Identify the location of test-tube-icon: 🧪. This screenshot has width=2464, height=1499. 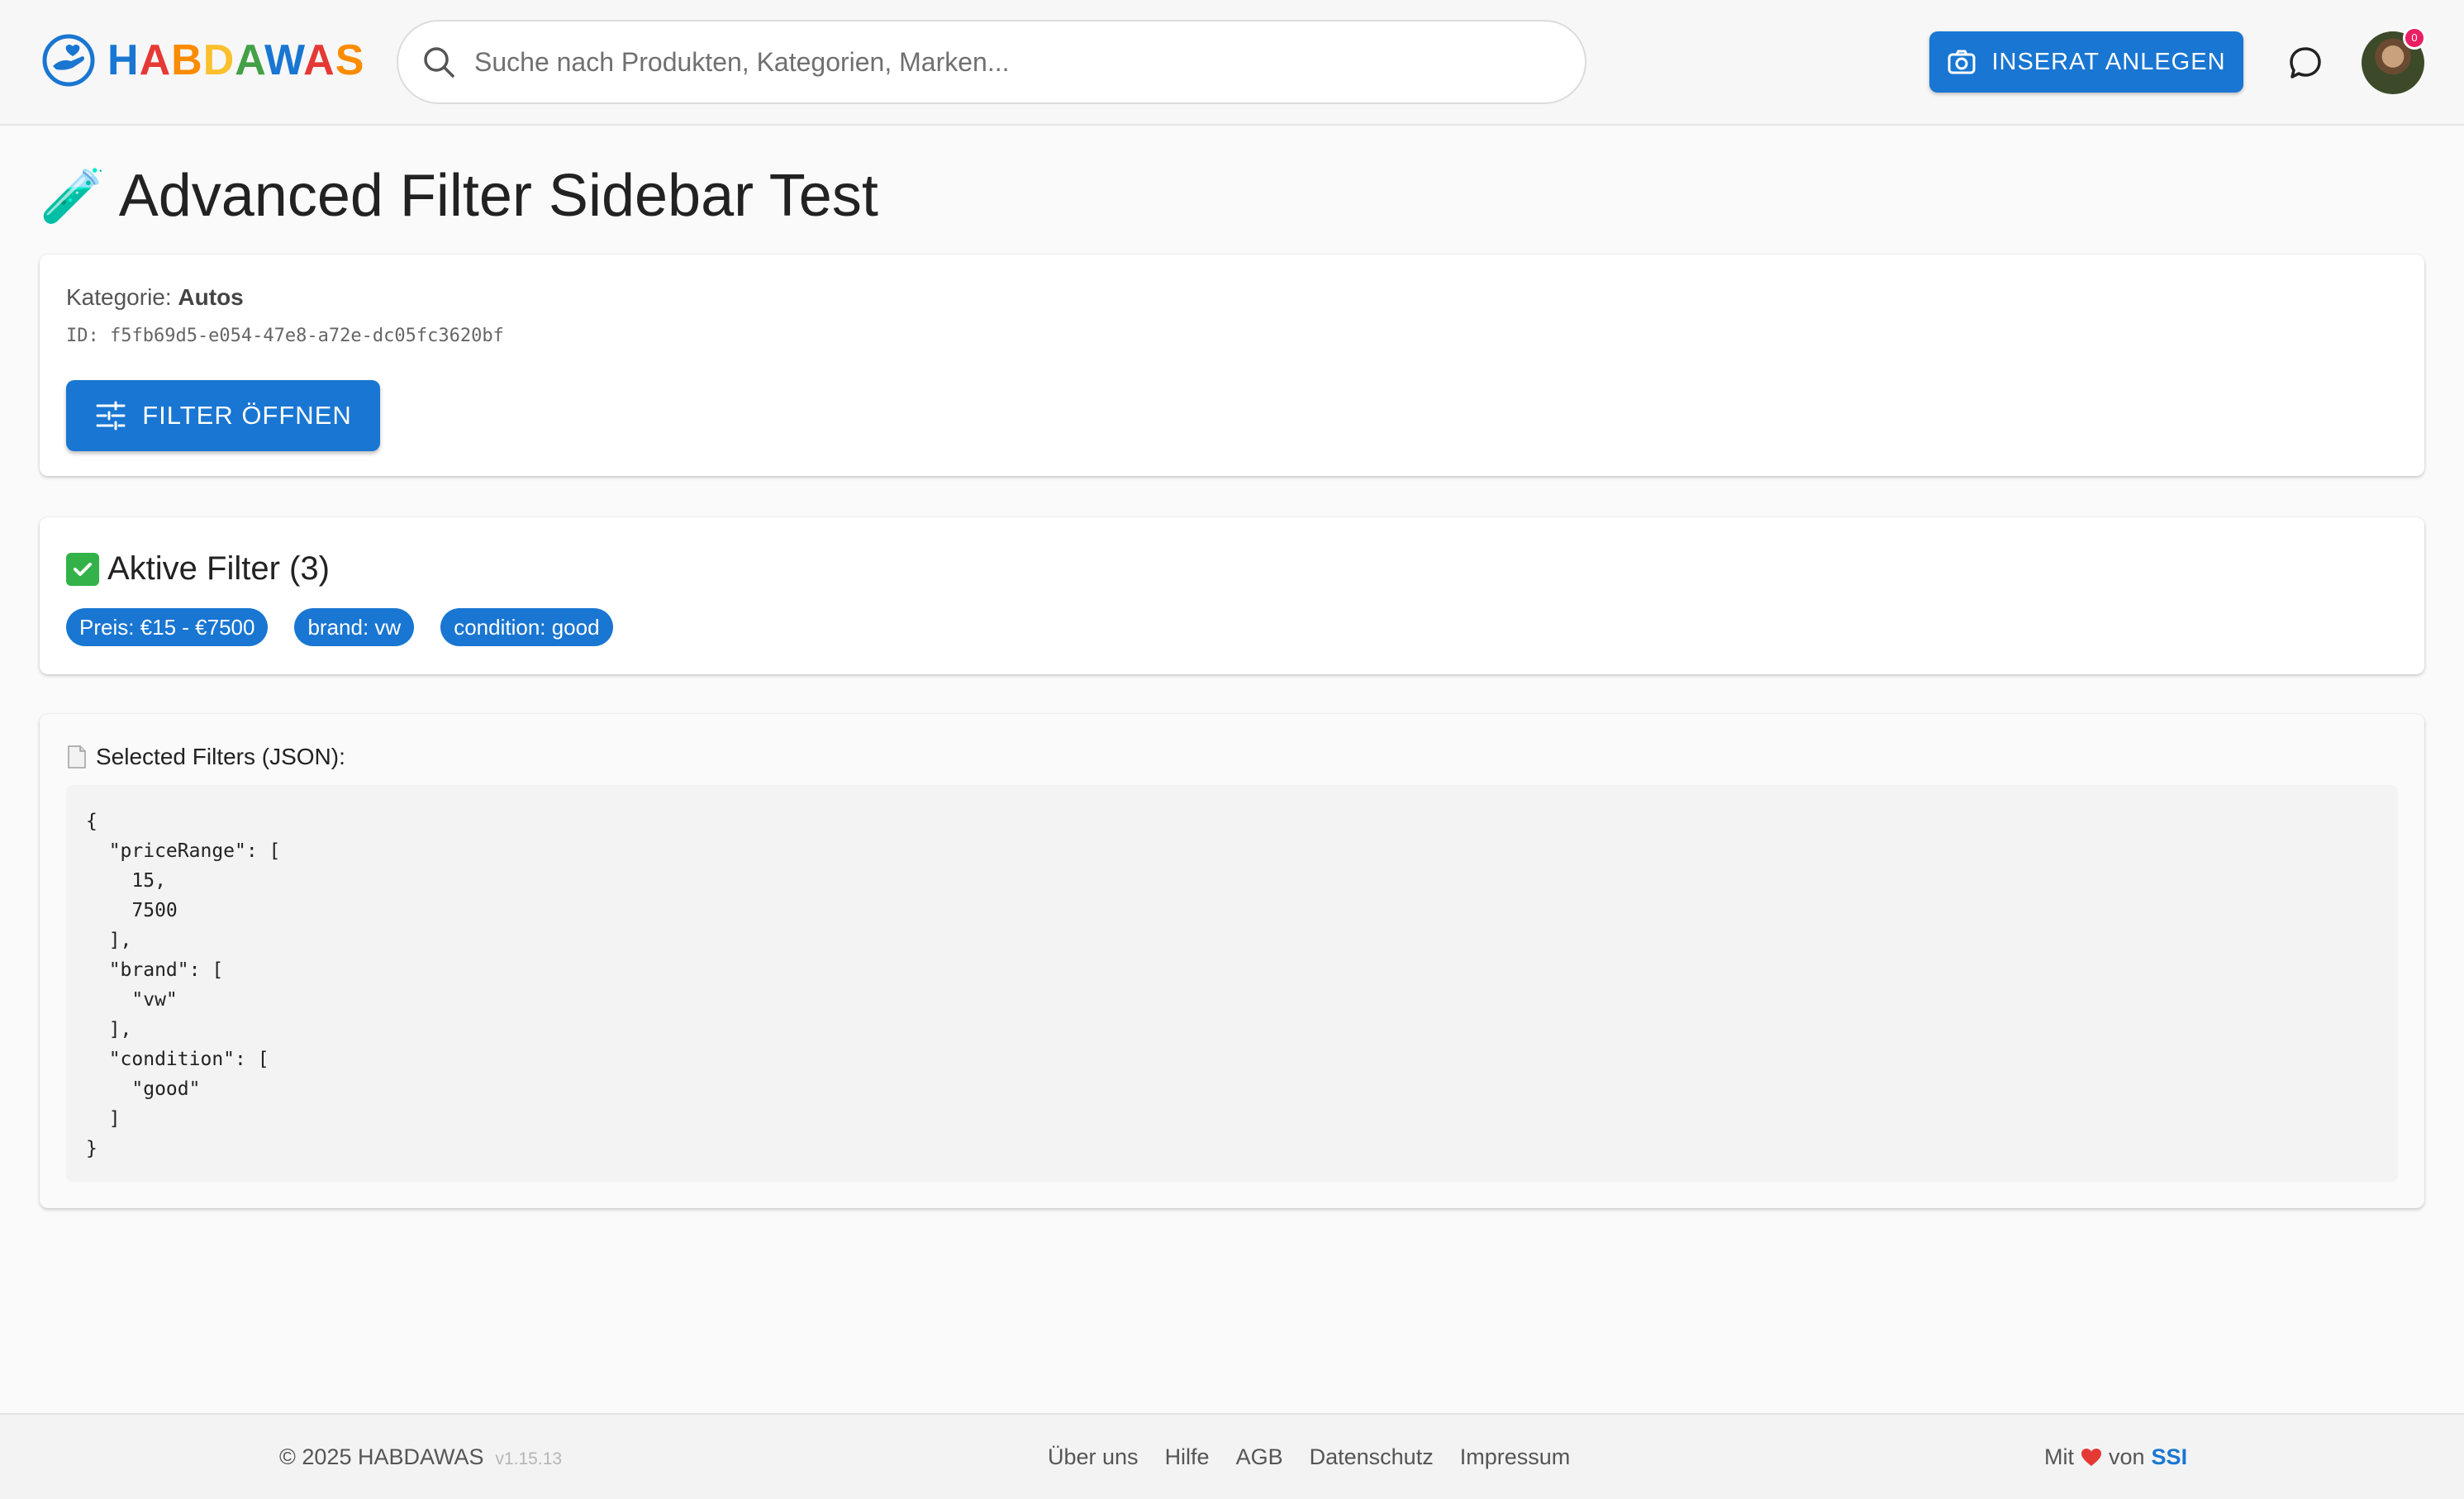
(73, 195).